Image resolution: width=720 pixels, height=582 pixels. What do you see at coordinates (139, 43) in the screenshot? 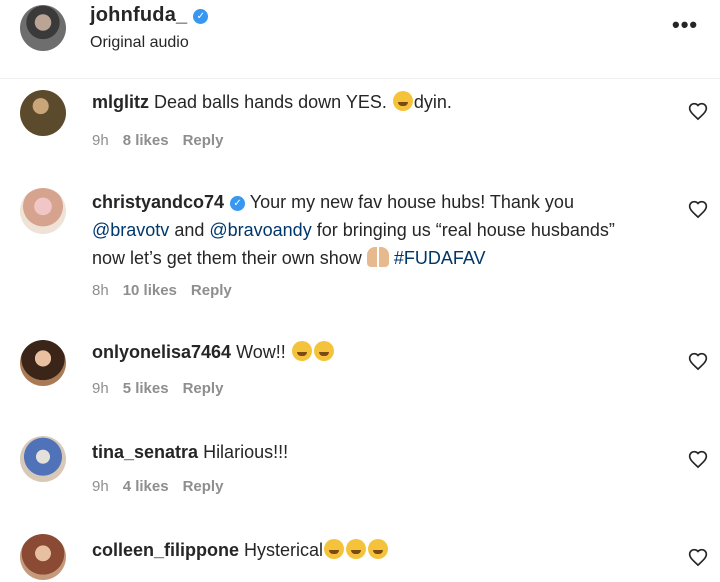
I see `audio-label: Original audio` at bounding box center [139, 43].